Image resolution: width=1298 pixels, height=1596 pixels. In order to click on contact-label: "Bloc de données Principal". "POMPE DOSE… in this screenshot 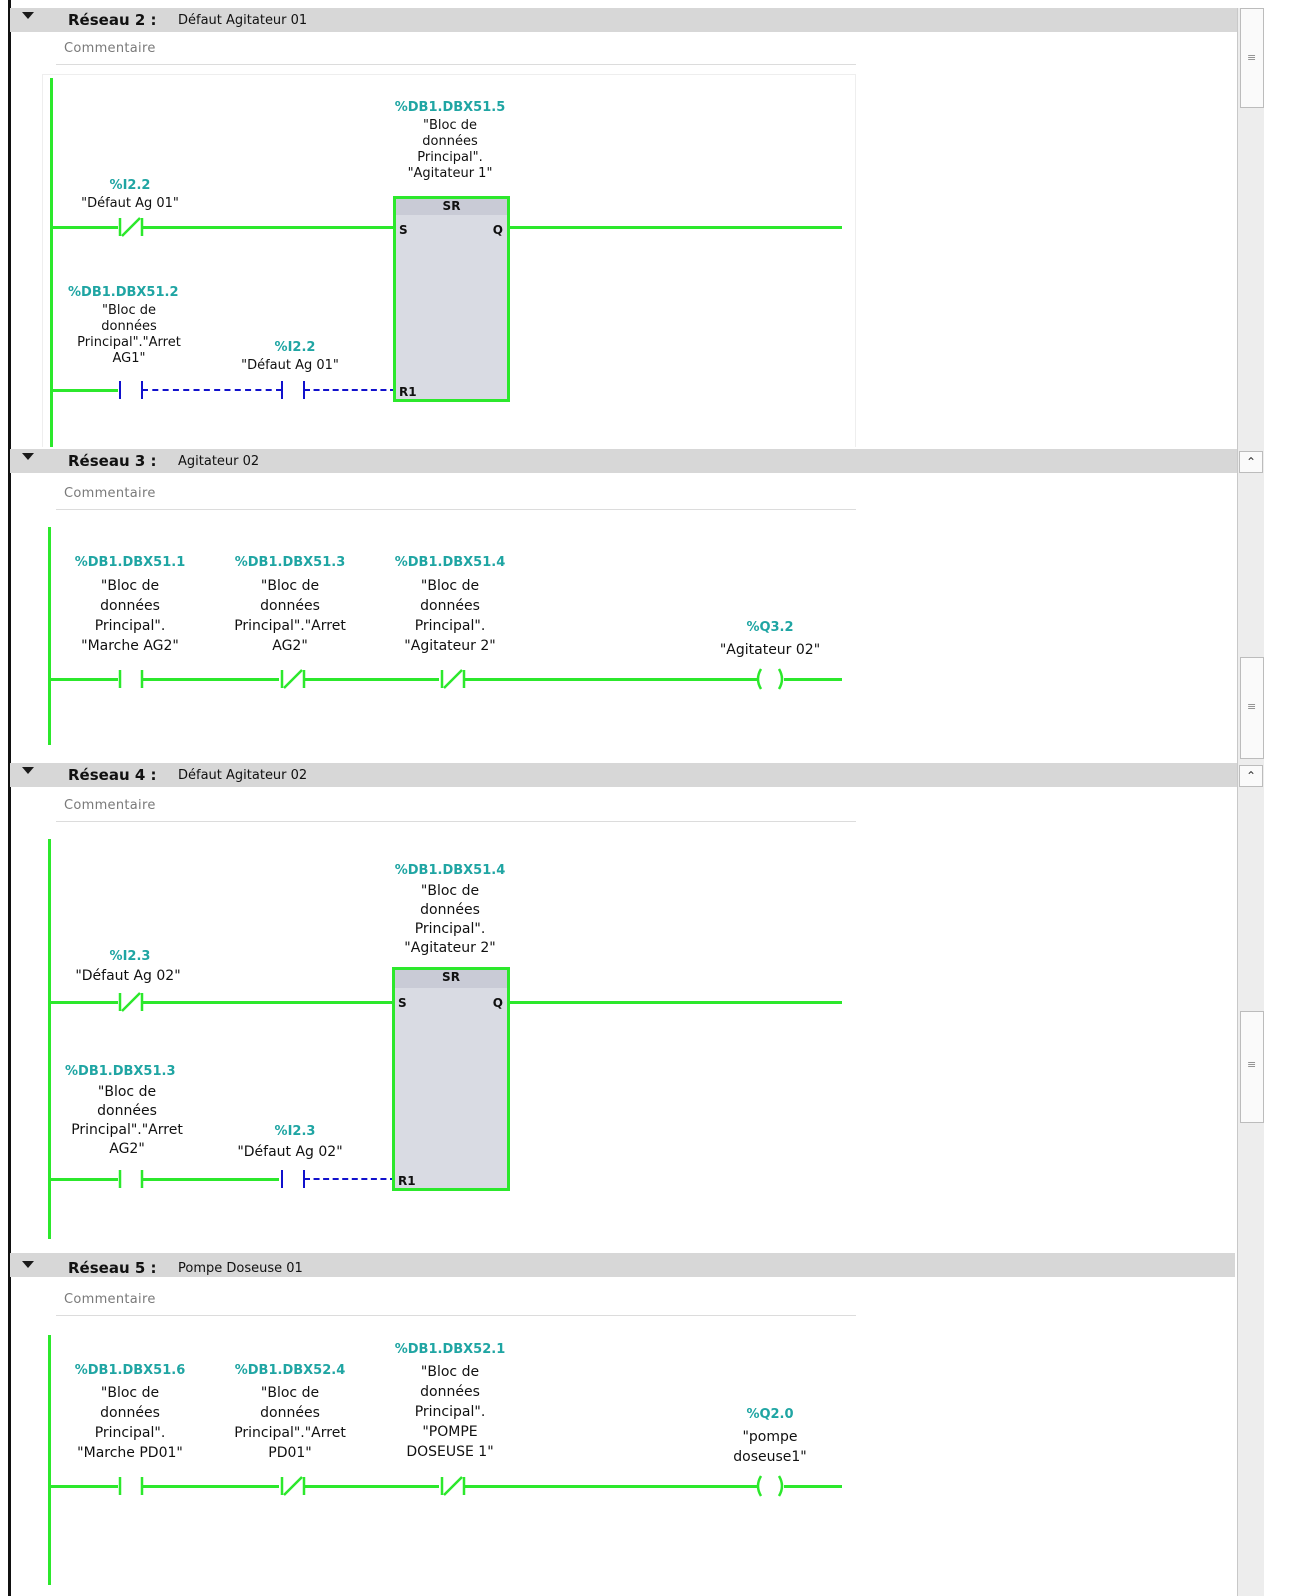, I will do `click(450, 1412)`.